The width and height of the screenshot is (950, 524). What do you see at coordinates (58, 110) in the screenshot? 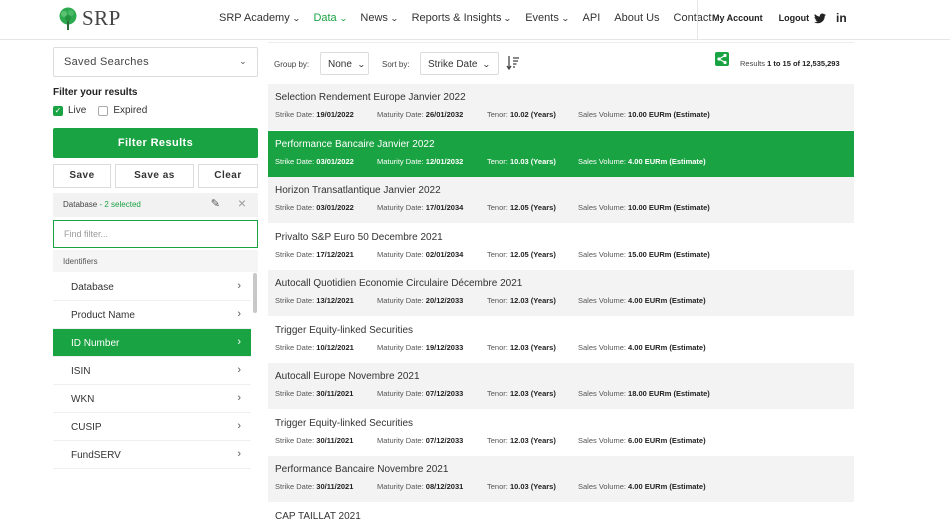
I see `live-checkbox: ✓` at bounding box center [58, 110].